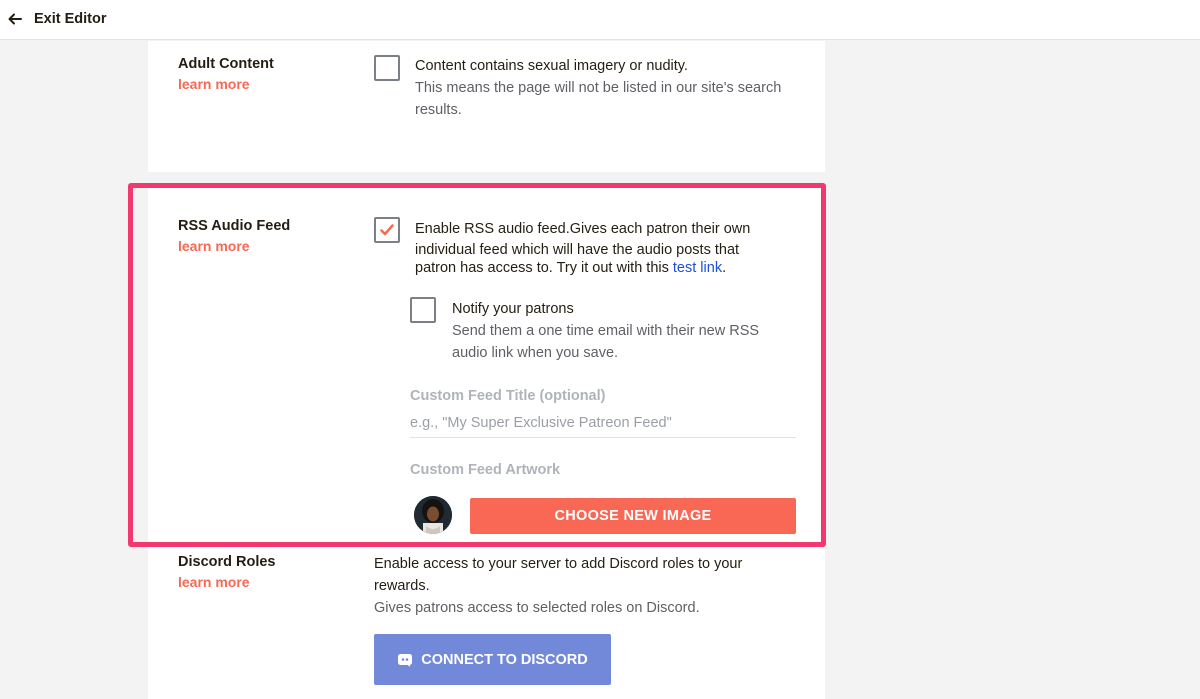 Image resolution: width=1200 pixels, height=699 pixels. Describe the element at coordinates (513, 309) in the screenshot. I see `notify-patrons-label: Notify your patrons` at that location.